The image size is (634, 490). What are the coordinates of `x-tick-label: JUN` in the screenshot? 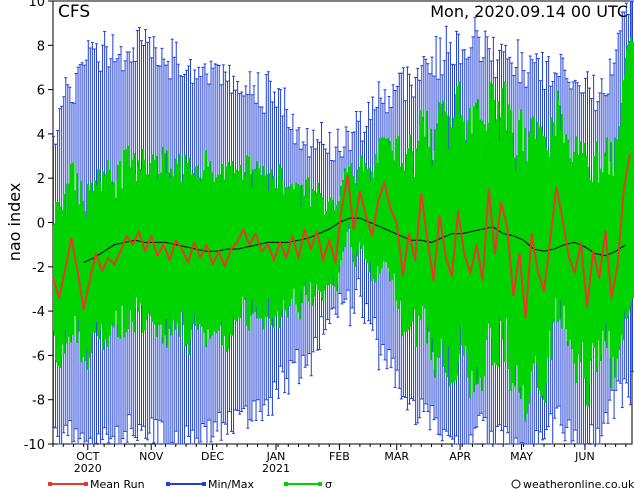 It's located at (584, 456).